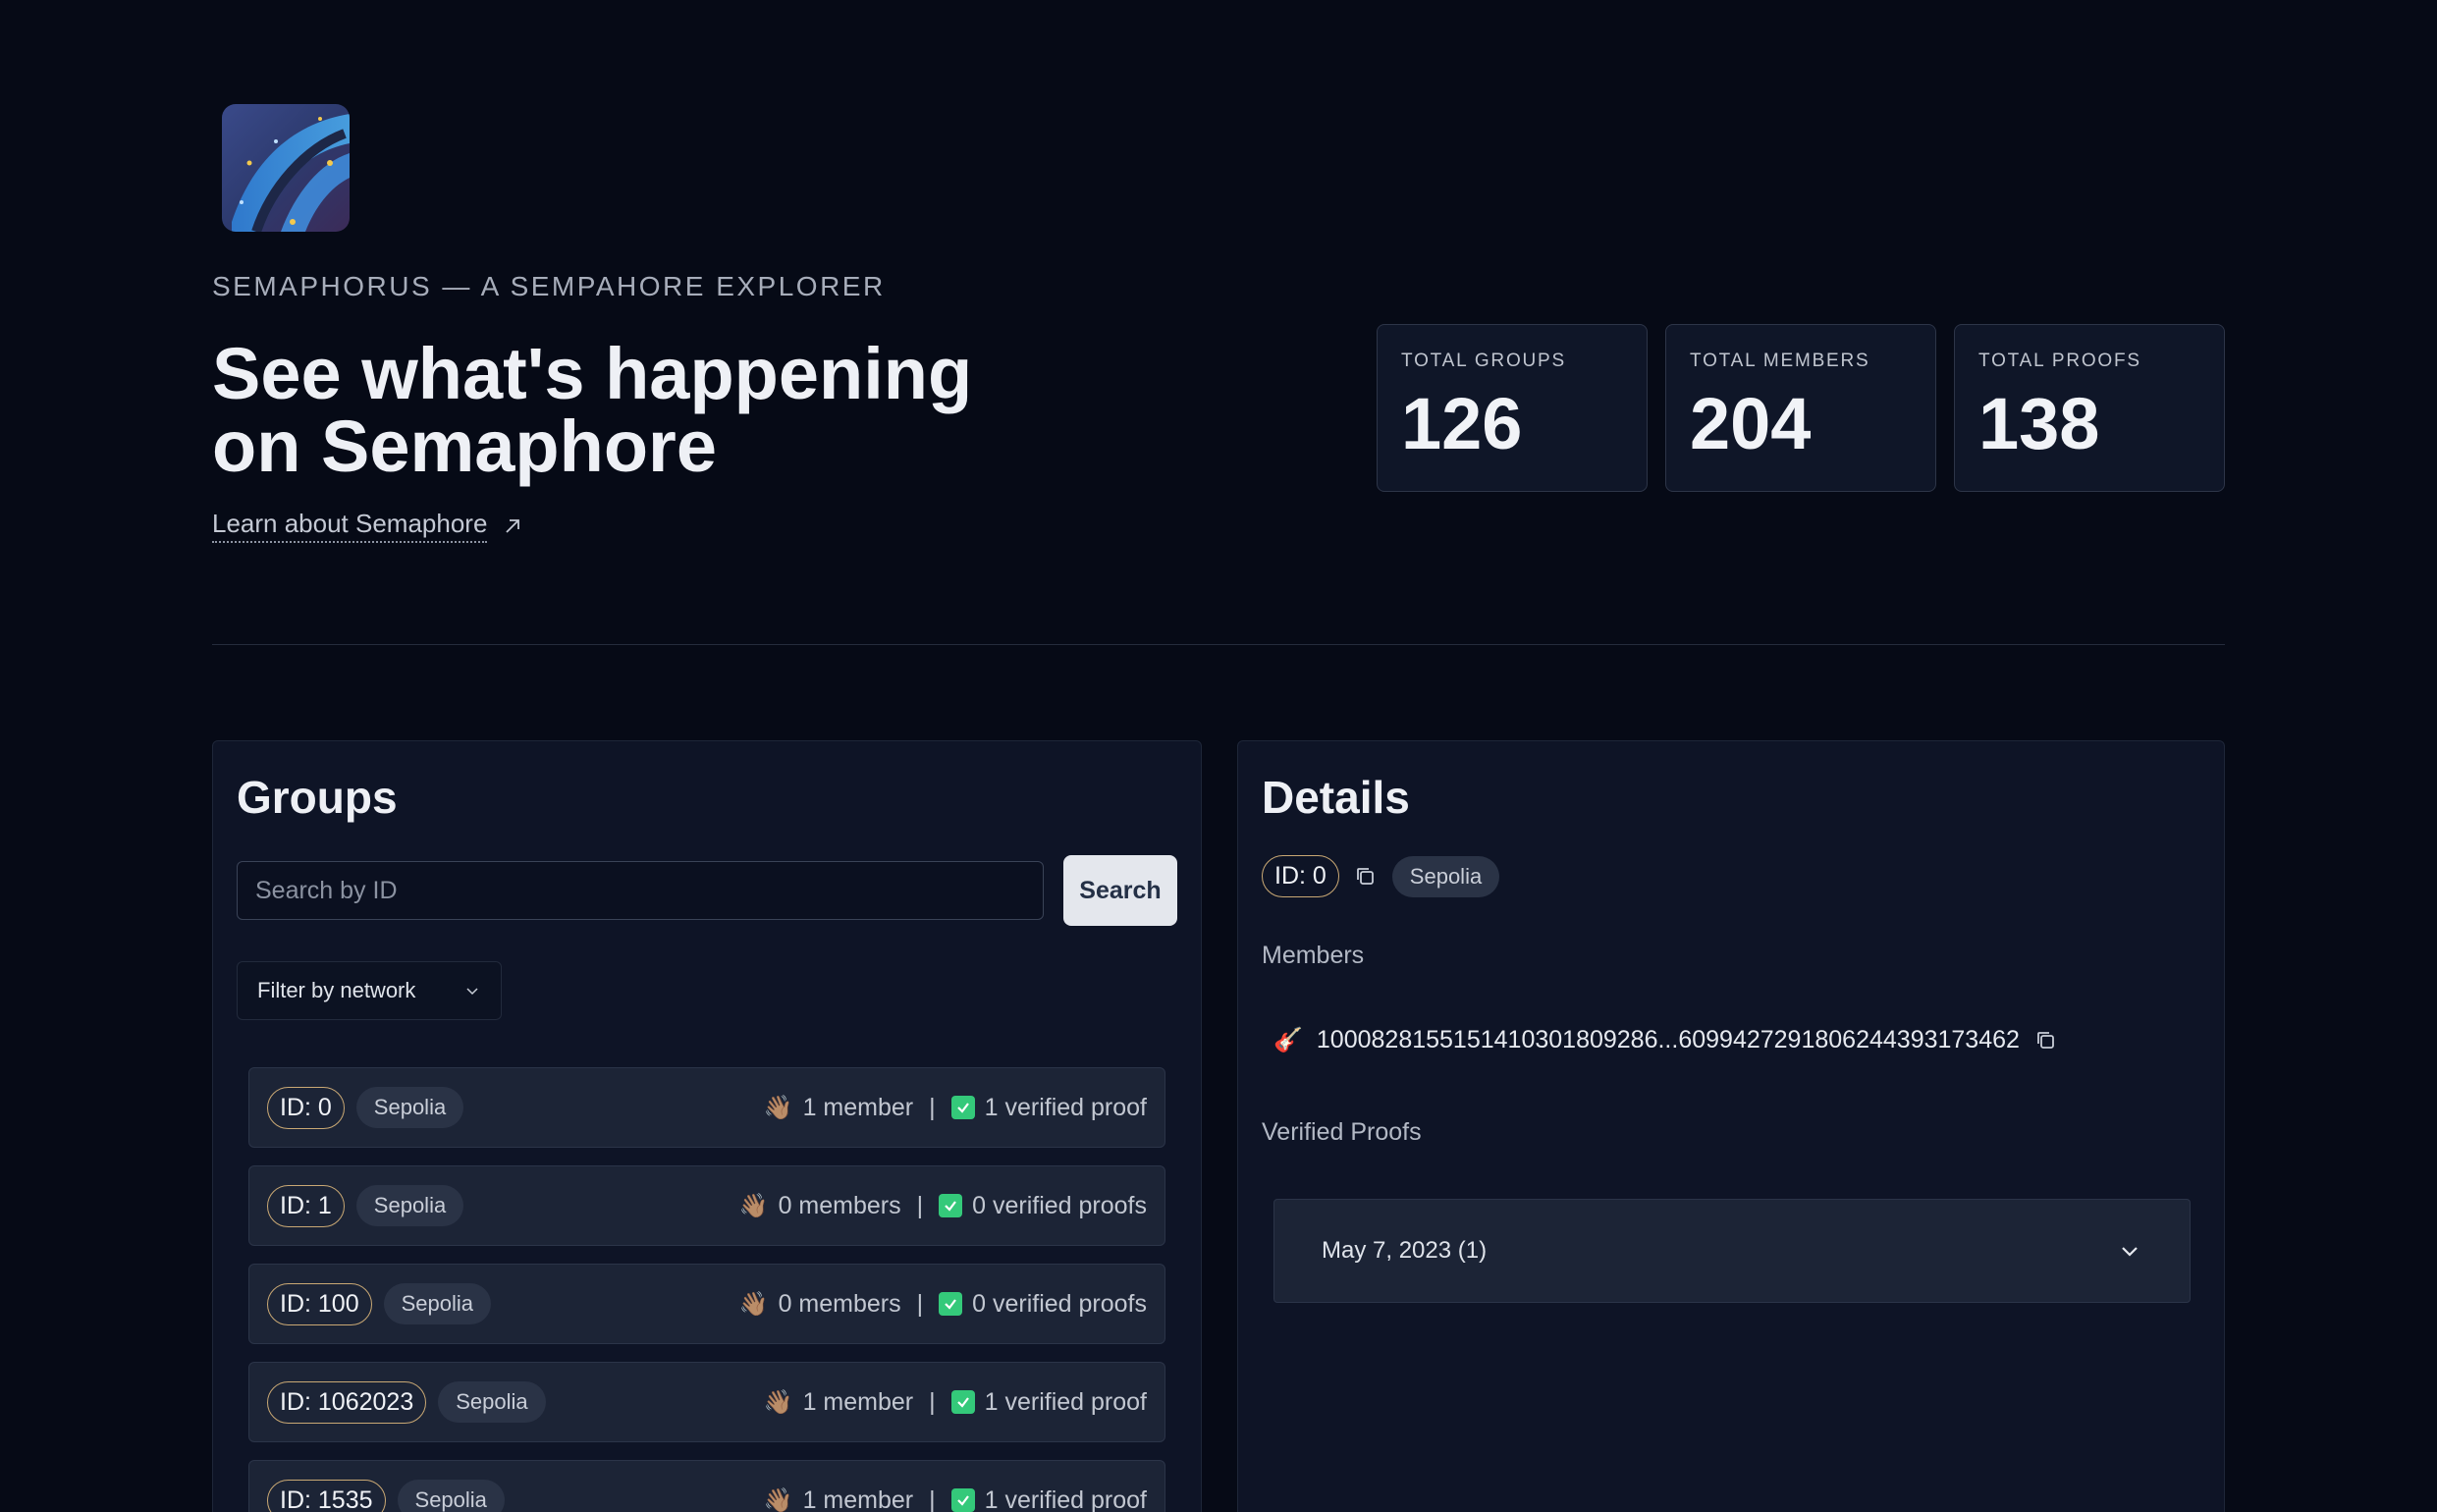 The image size is (2437, 1512). Describe the element at coordinates (549, 286) in the screenshot. I see `site-kicker: SEMAPHORUS — A SEMPAHORE EXPLORER` at that location.